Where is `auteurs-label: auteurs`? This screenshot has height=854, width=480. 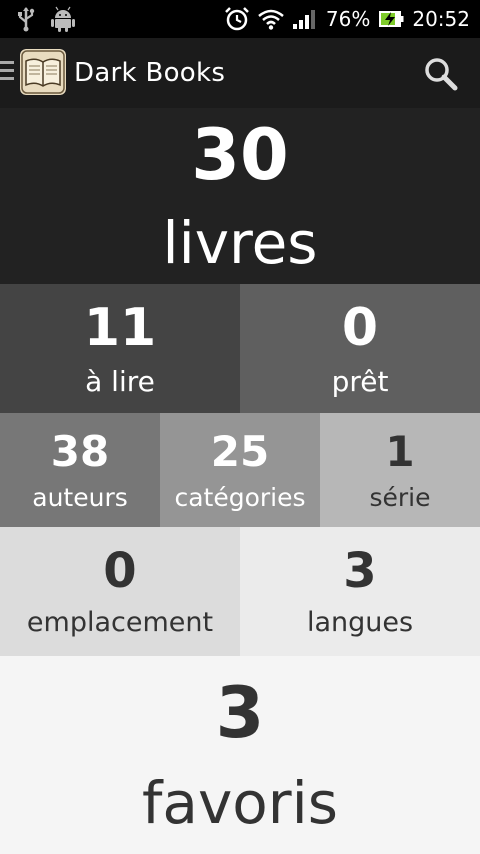
auteurs-label: auteurs is located at coordinates (80, 497).